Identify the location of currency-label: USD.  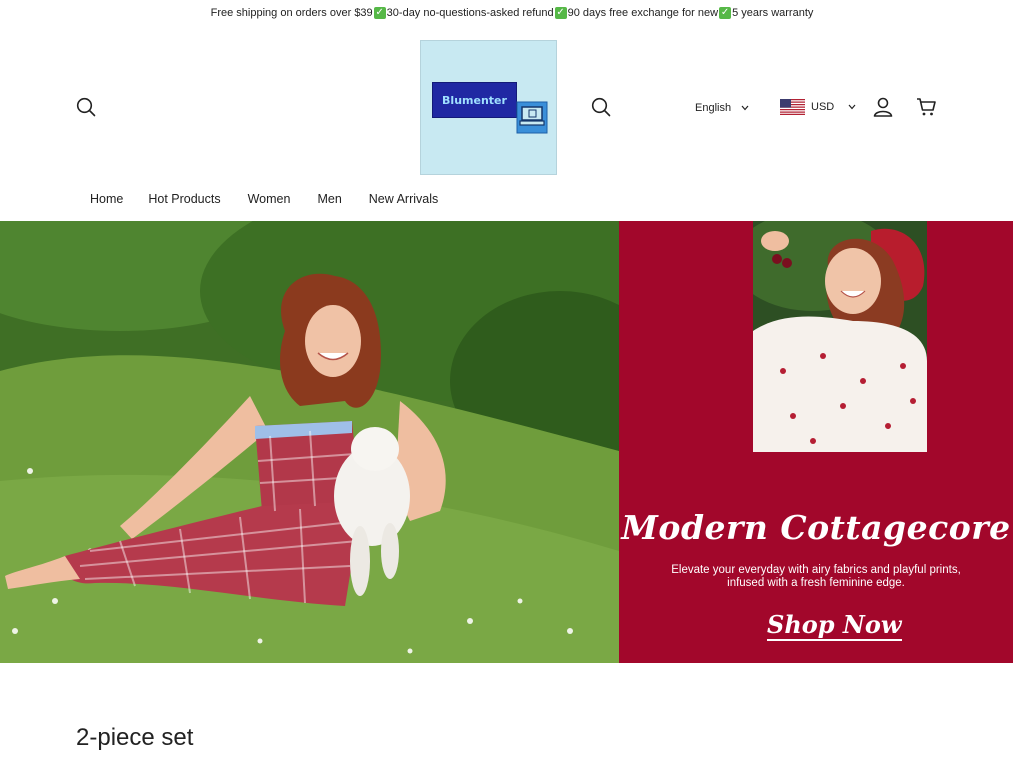
(823, 107).